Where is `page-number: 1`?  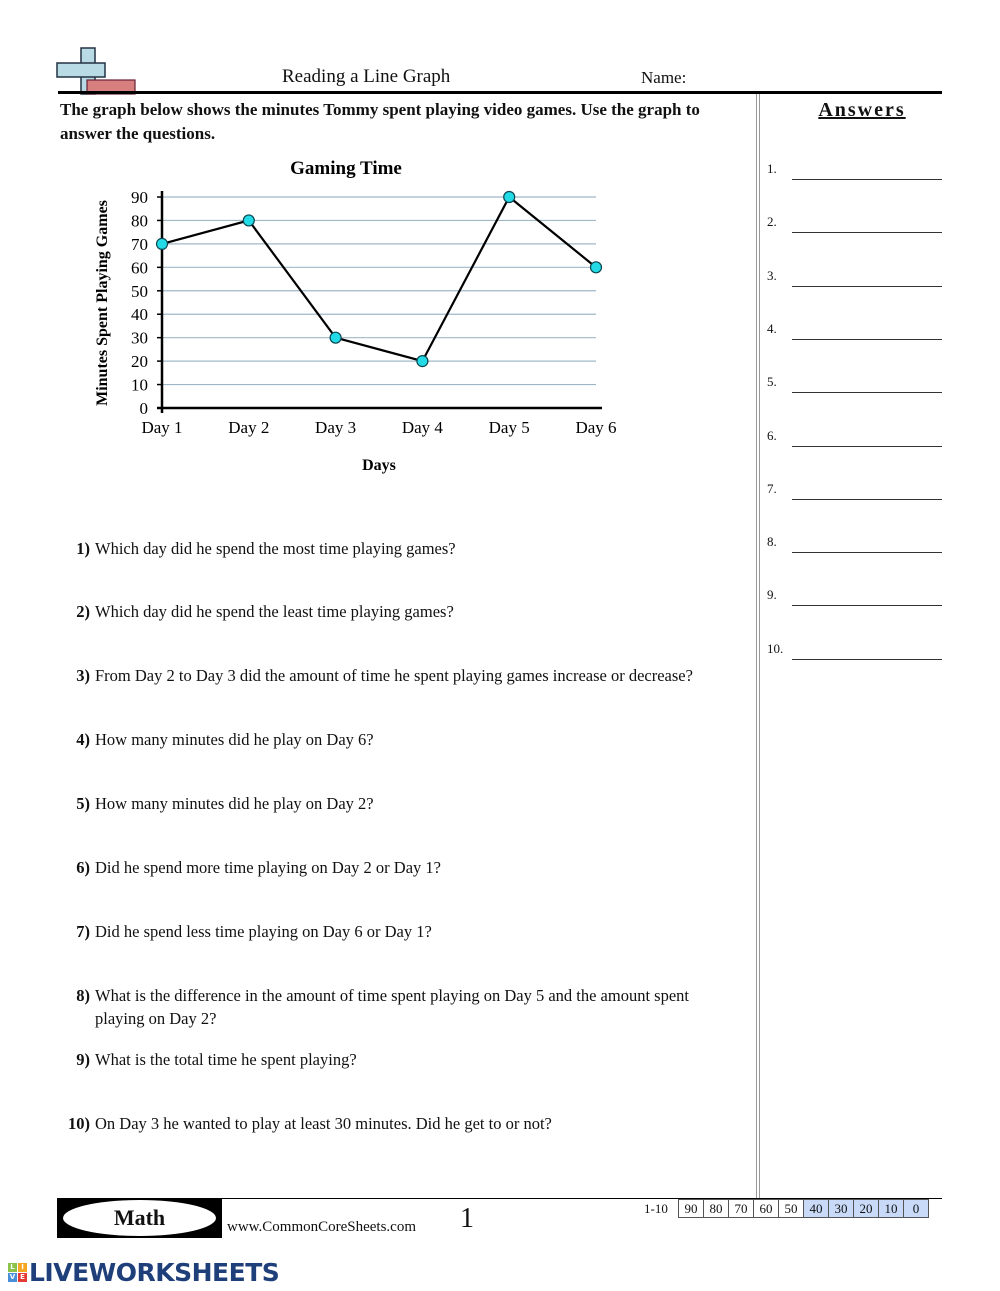
page-number: 1 is located at coordinates (467, 1218).